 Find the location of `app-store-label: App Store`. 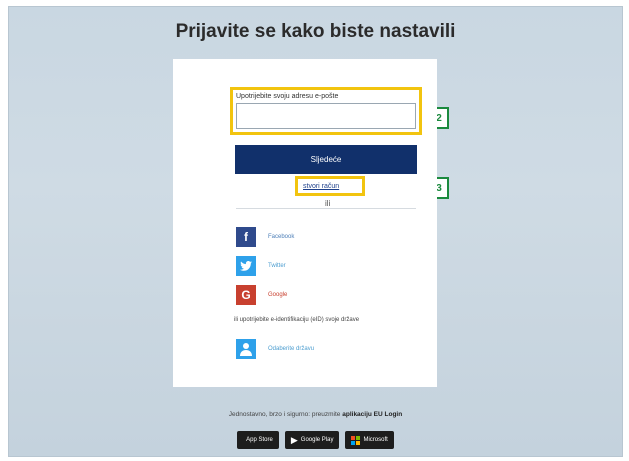

app-store-label: App Store is located at coordinates (259, 440).